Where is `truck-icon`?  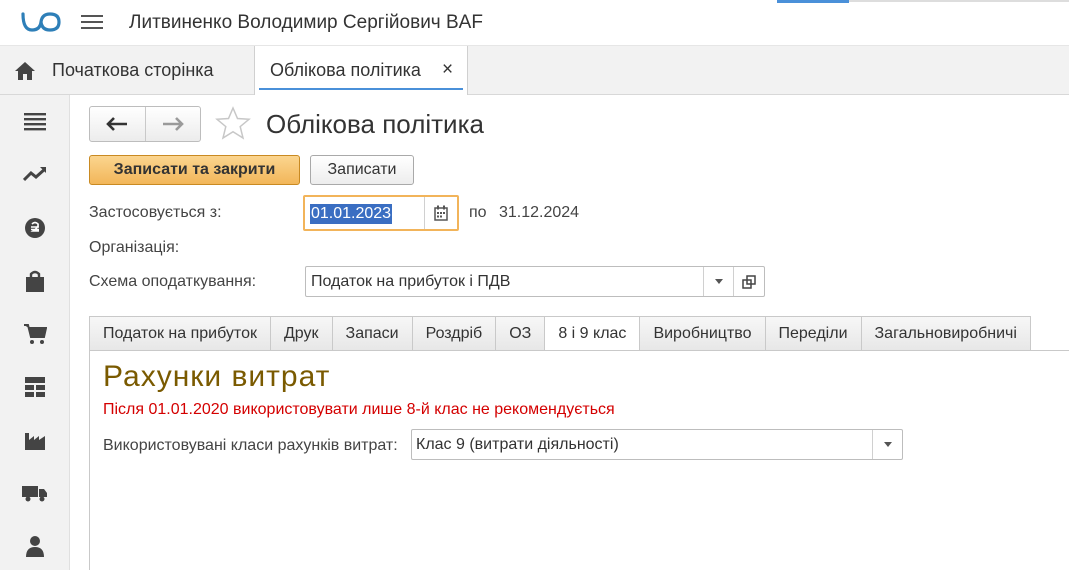 truck-icon is located at coordinates (35, 493).